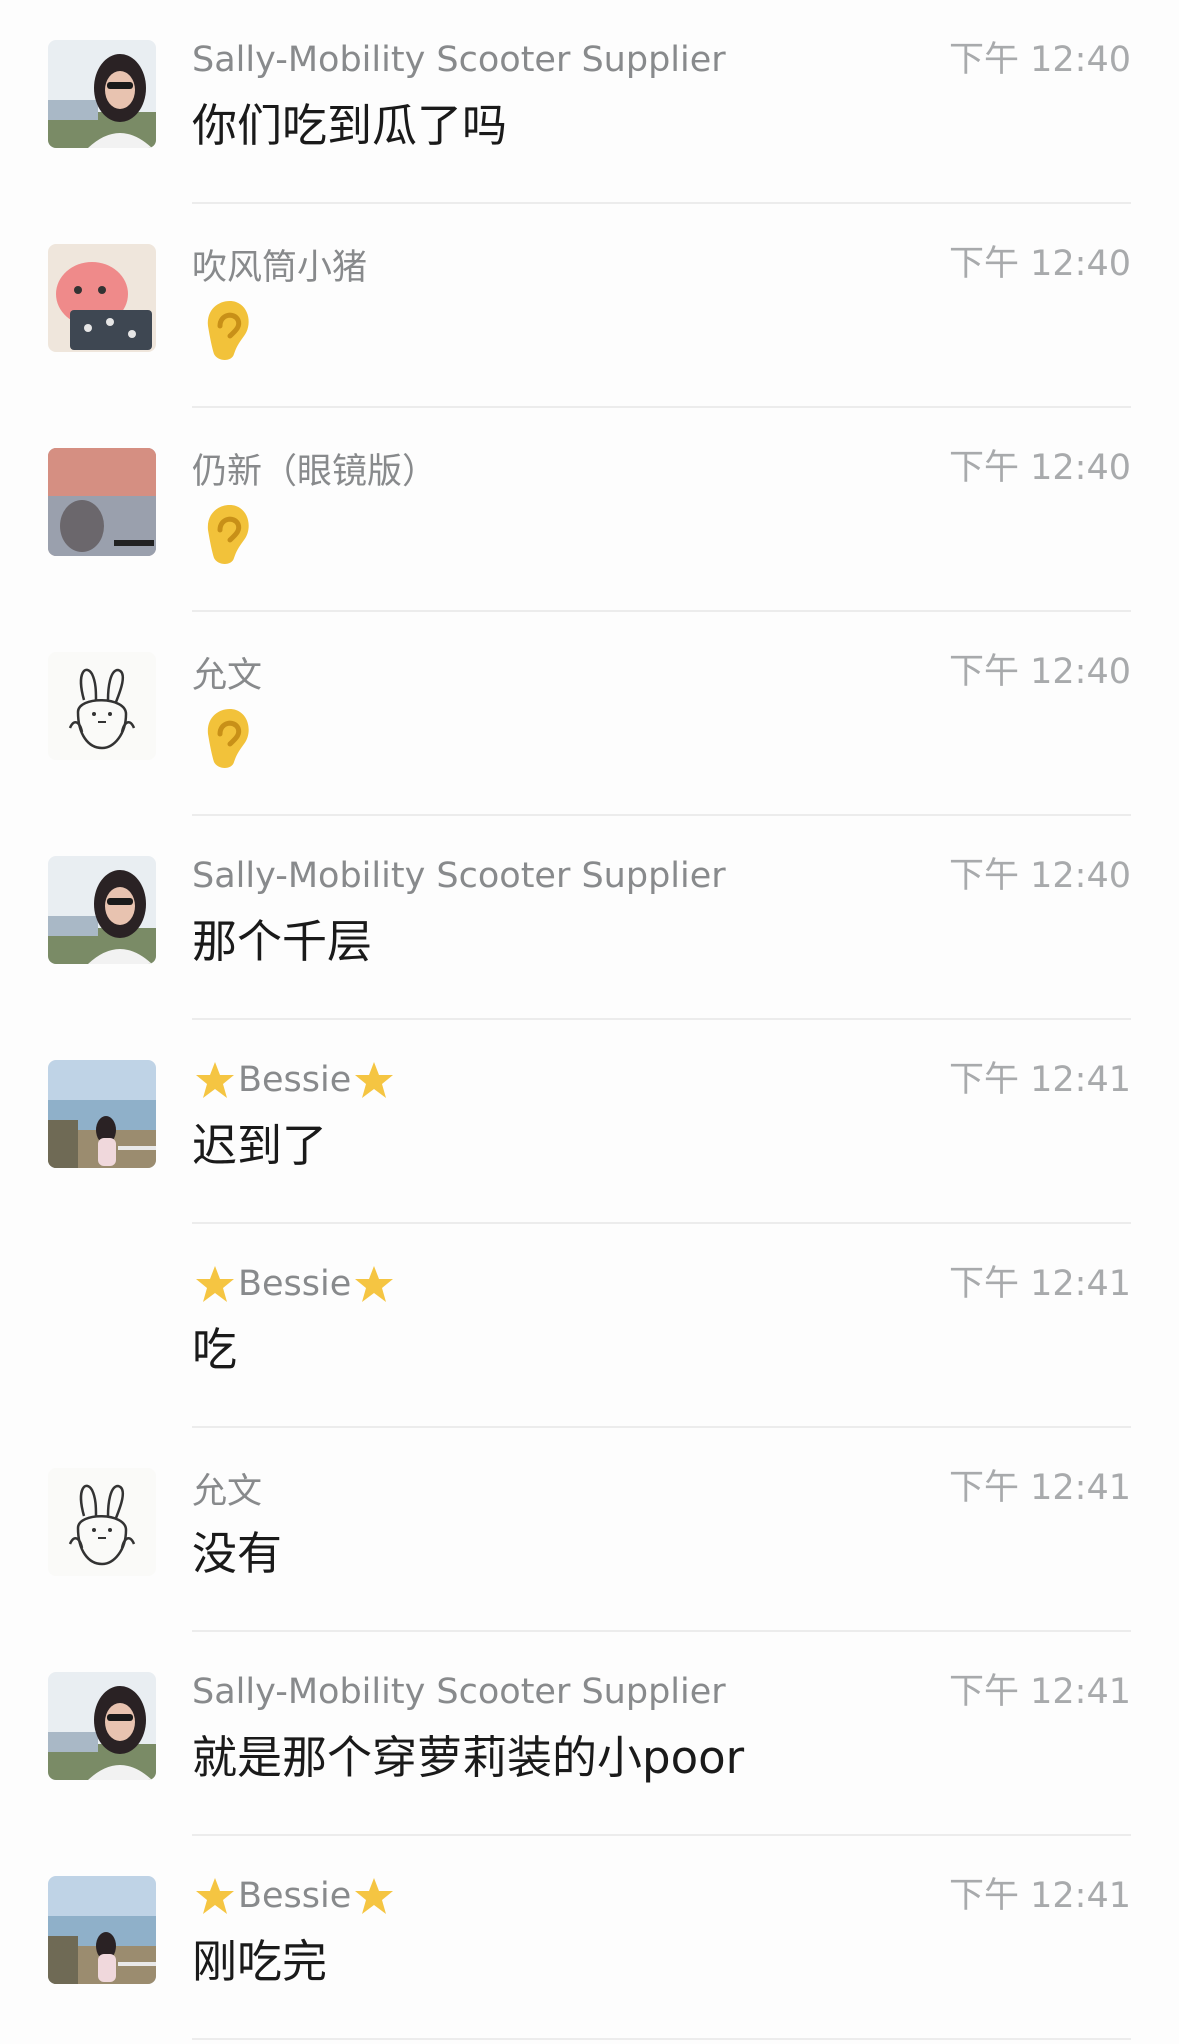 Image resolution: width=1179 pixels, height=2044 pixels. What do you see at coordinates (237, 1553) in the screenshot?
I see `message-text: 没有` at bounding box center [237, 1553].